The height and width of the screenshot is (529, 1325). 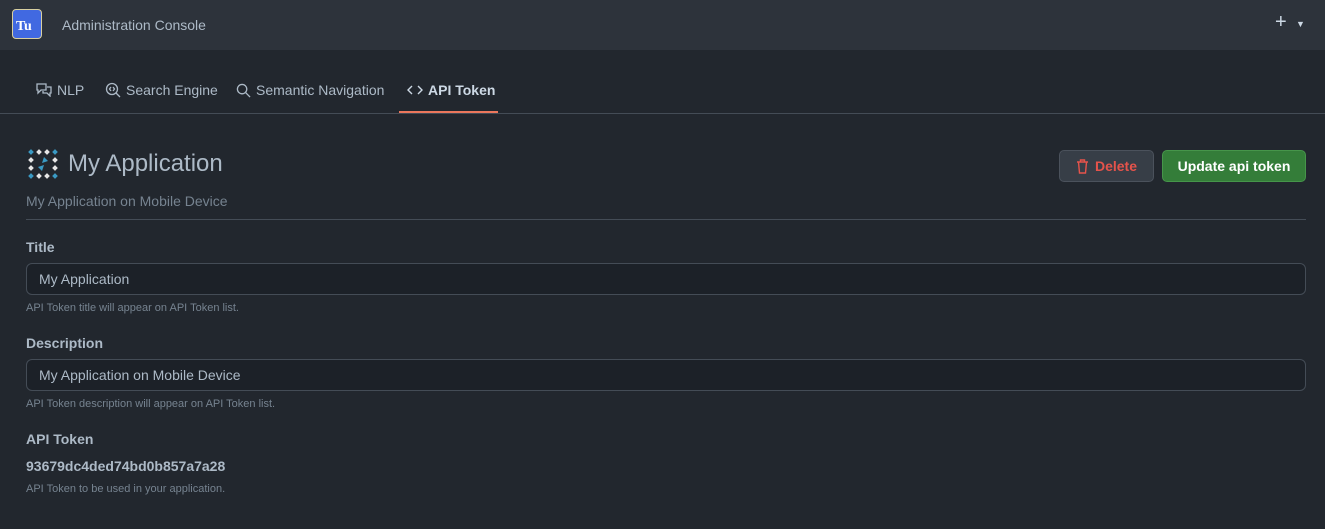 What do you see at coordinates (320, 90) in the screenshot?
I see `tab-label: Semantic Navigation` at bounding box center [320, 90].